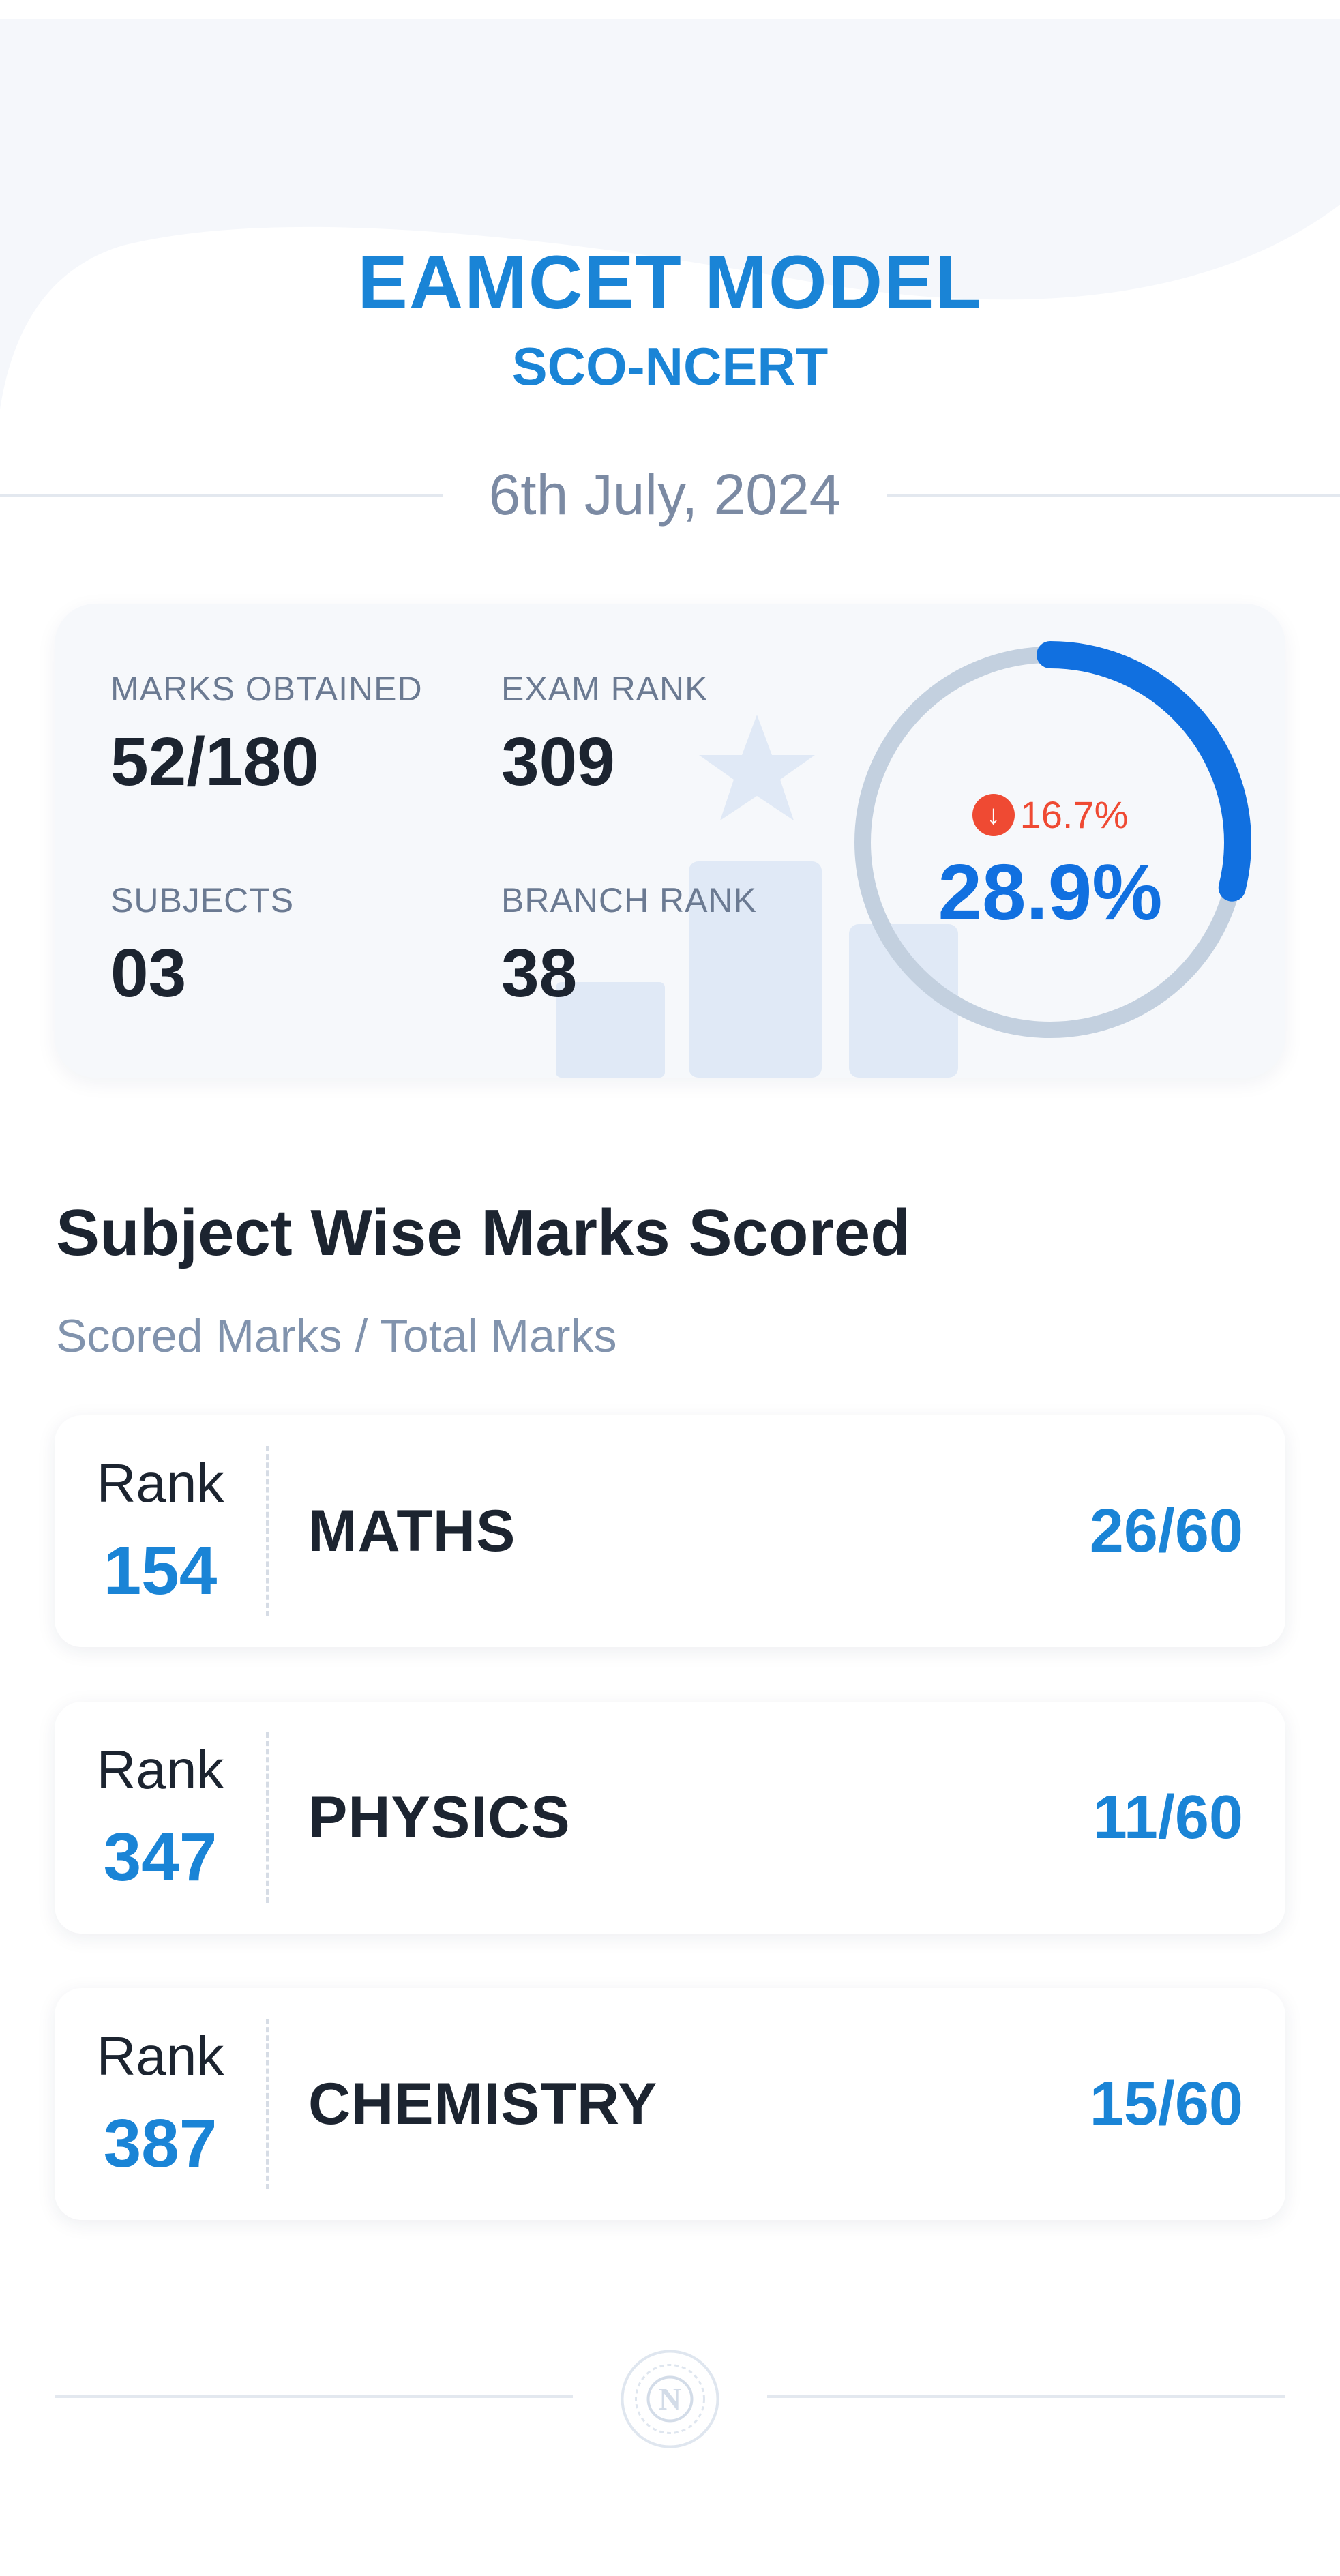  I want to click on subject-rank: Rank 347, so click(160, 1818).